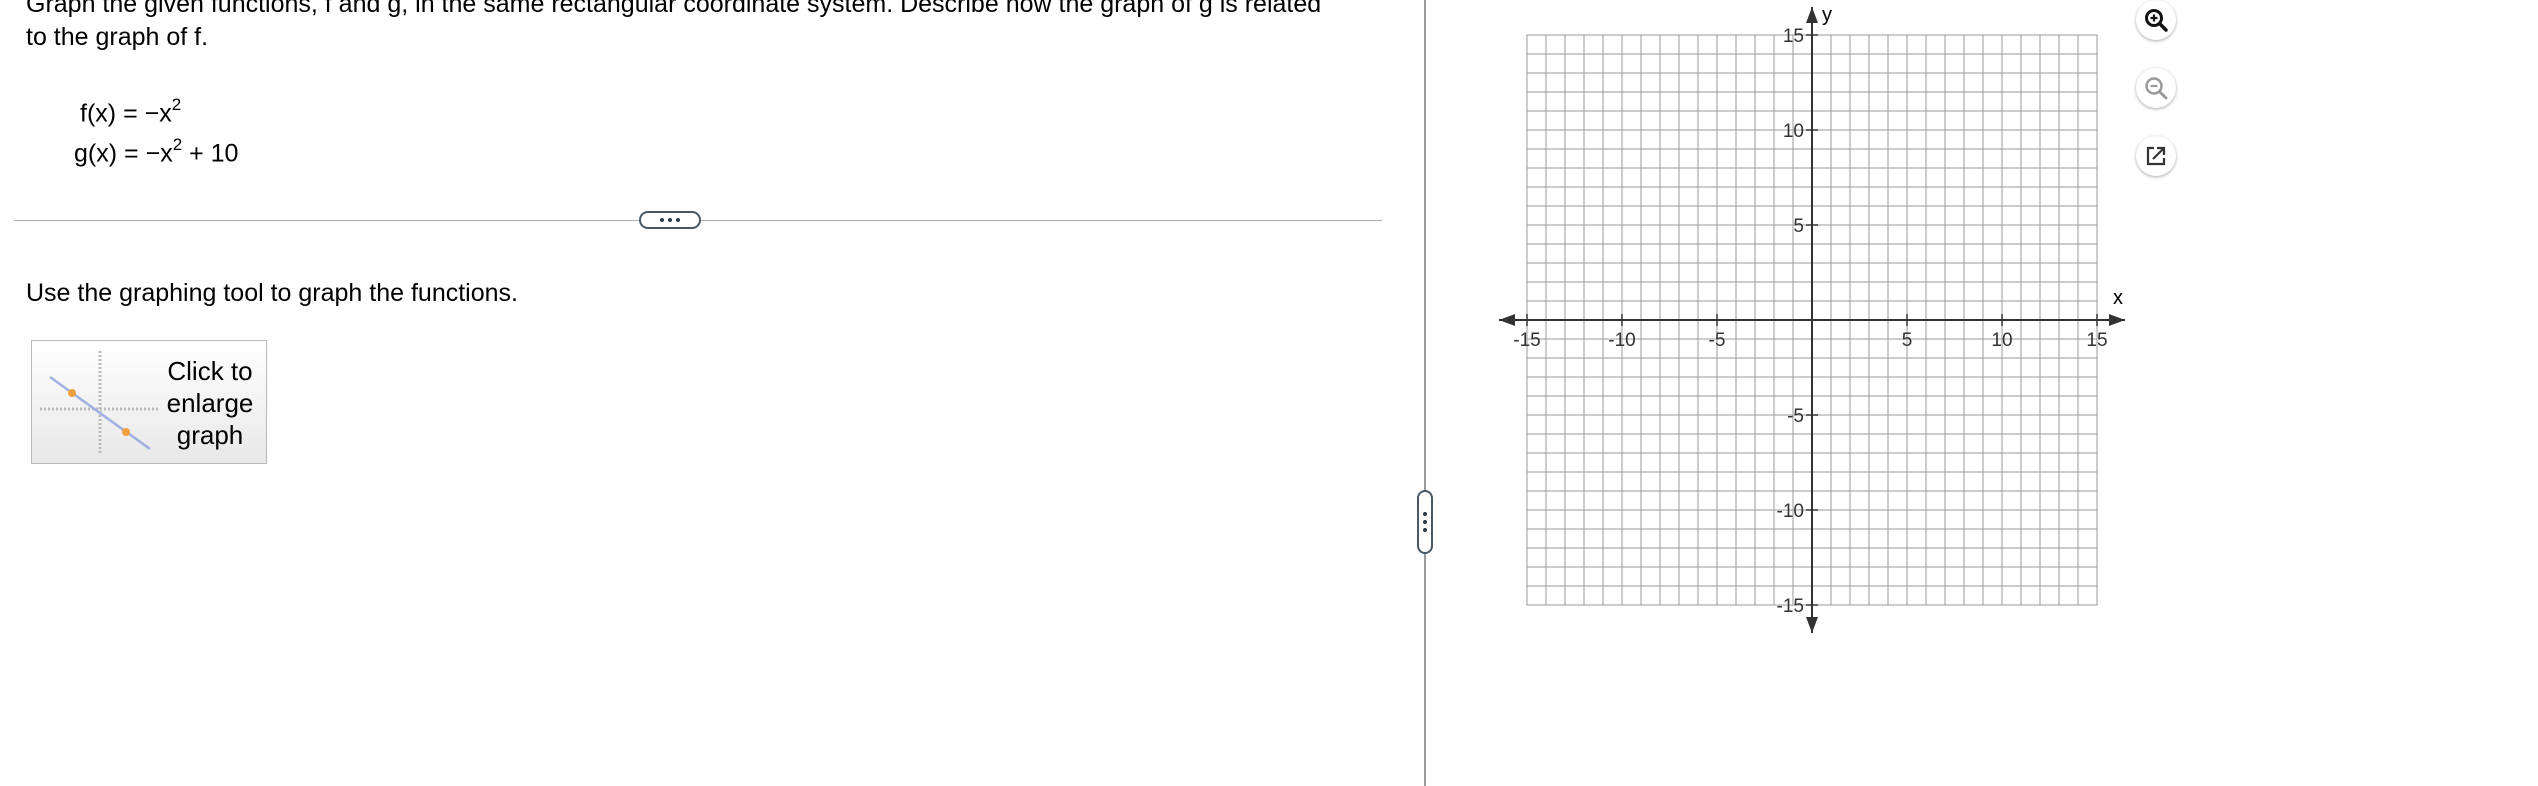 Image resolution: width=2538 pixels, height=786 pixels. What do you see at coordinates (1907, 340) in the screenshot?
I see `x-tick-label: 5` at bounding box center [1907, 340].